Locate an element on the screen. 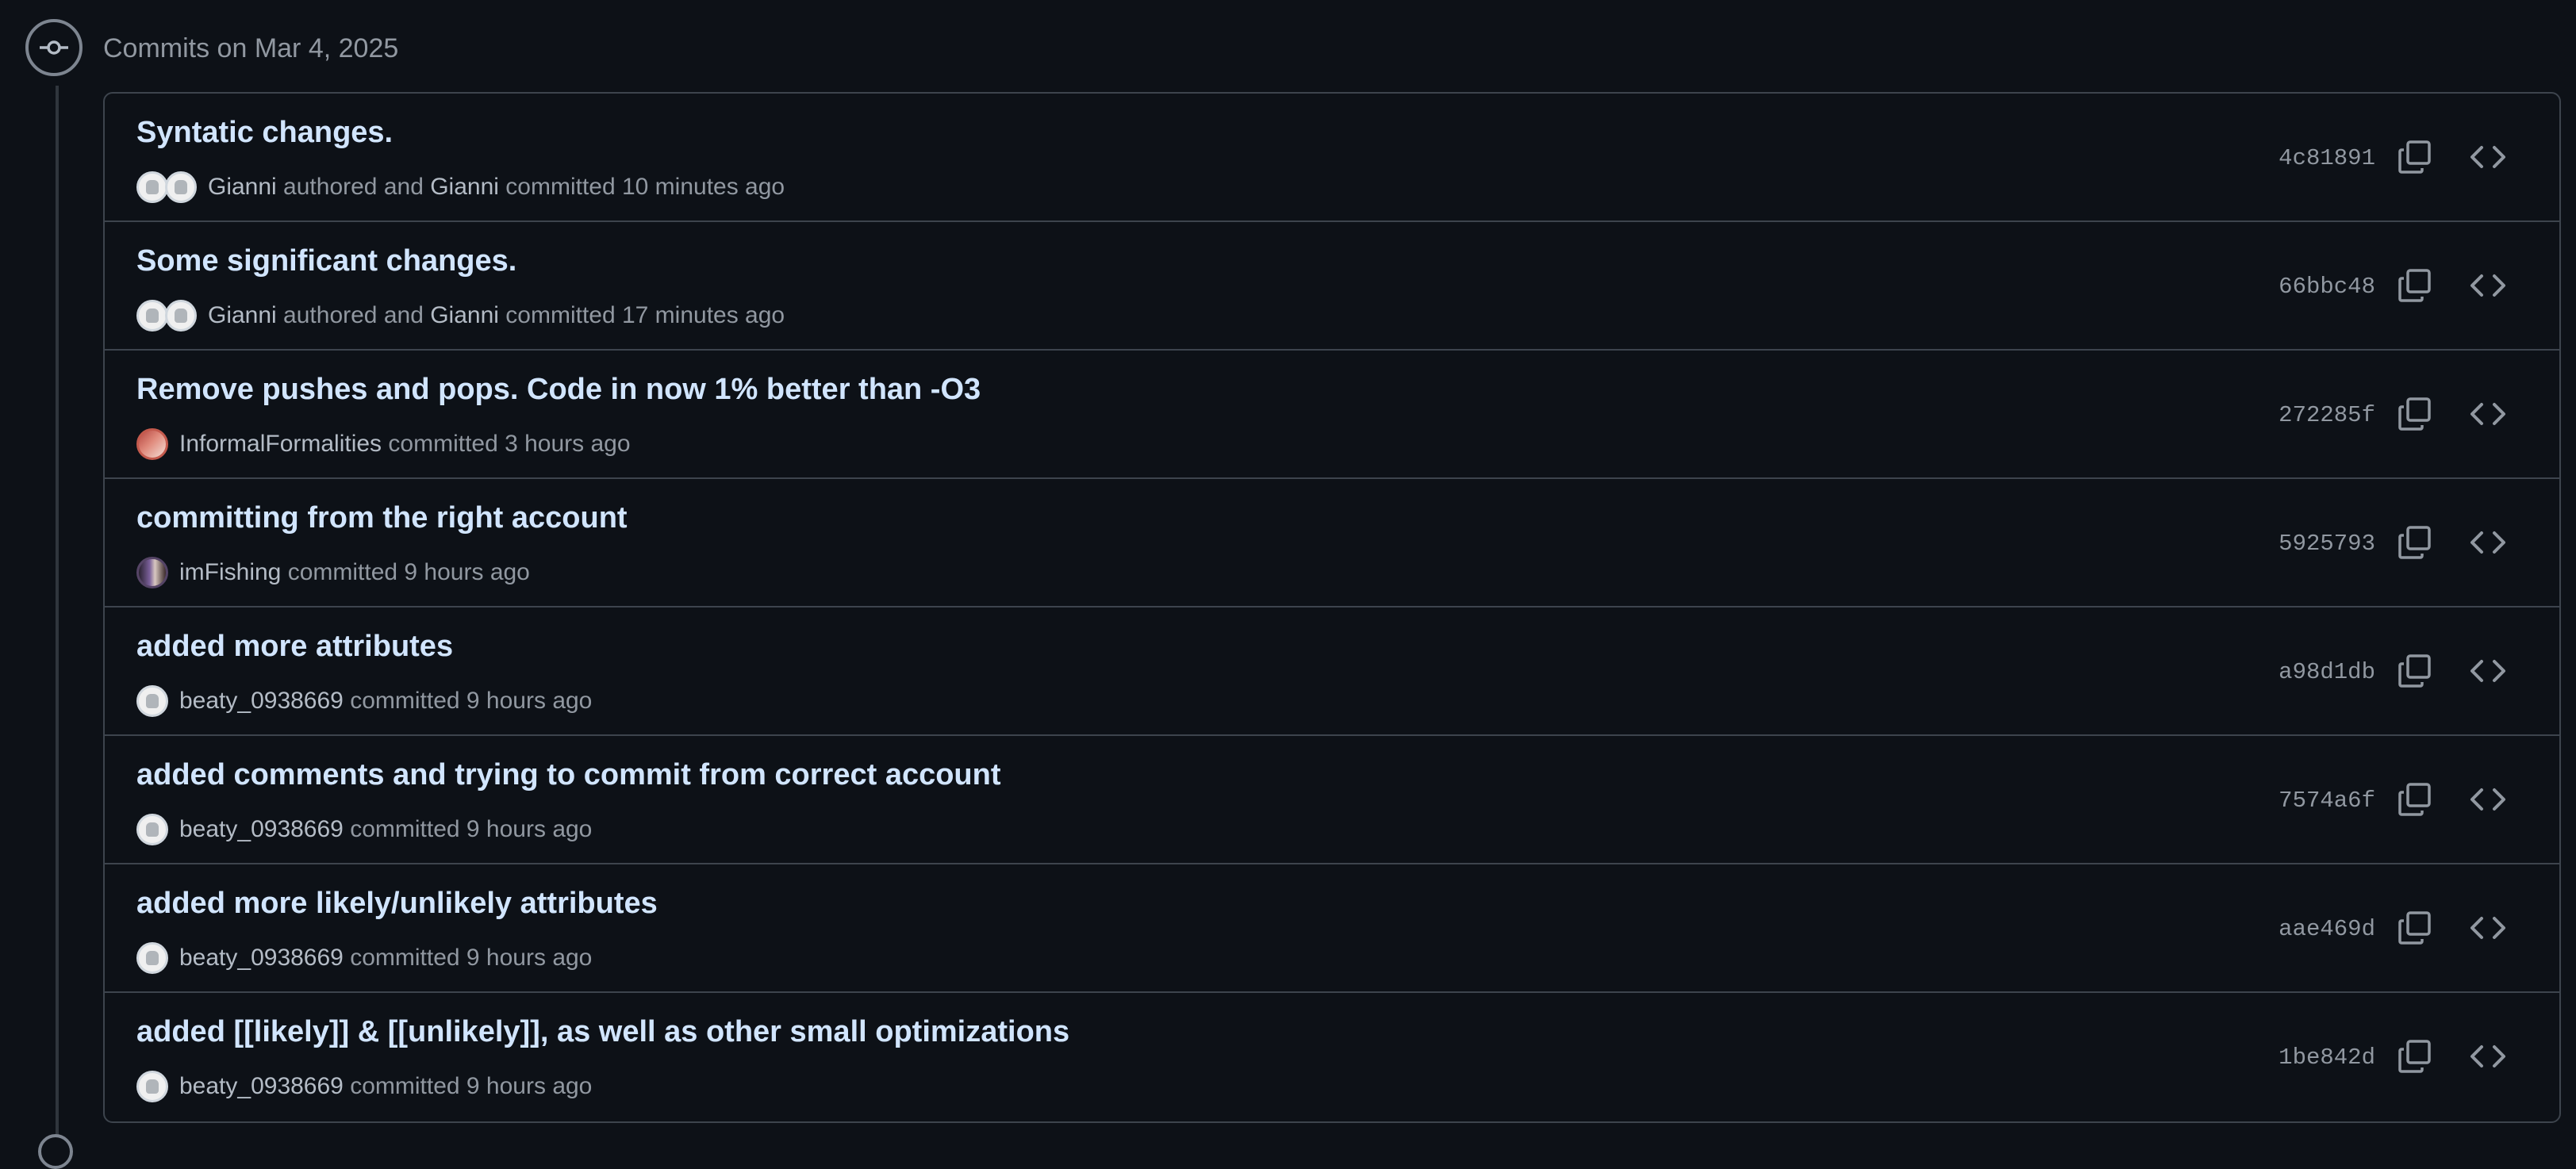 The image size is (2576, 1169). commit-time: committed 10 minutes ago is located at coordinates (641, 187).